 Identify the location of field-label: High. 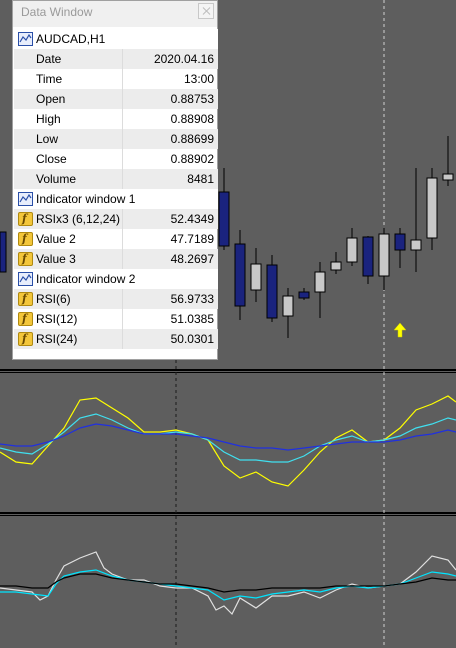
(48, 119).